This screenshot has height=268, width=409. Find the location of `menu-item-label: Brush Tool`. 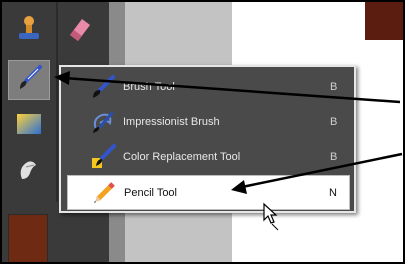

menu-item-label: Brush Tool is located at coordinates (149, 86).